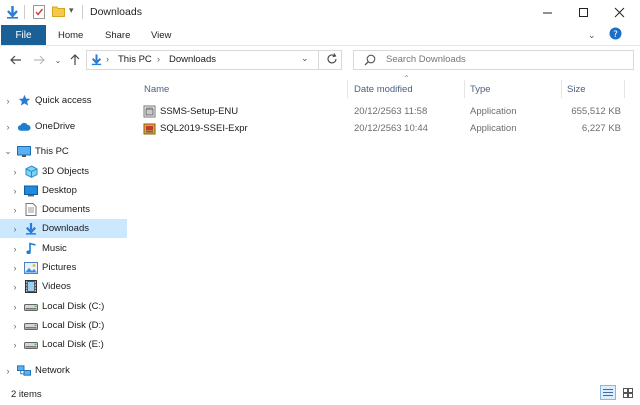  Describe the element at coordinates (59, 267) in the screenshot. I see `nav-item-label: Pictures` at that location.